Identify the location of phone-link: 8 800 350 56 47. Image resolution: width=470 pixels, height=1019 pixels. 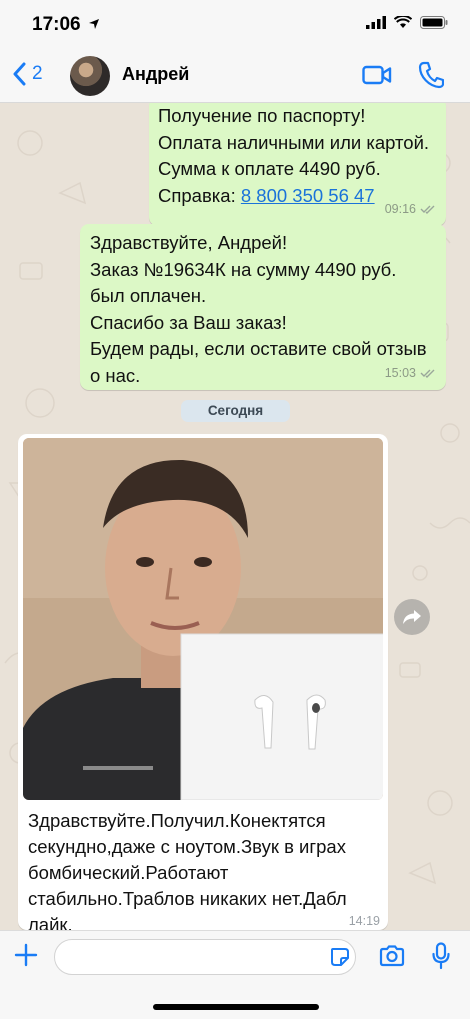
(308, 195).